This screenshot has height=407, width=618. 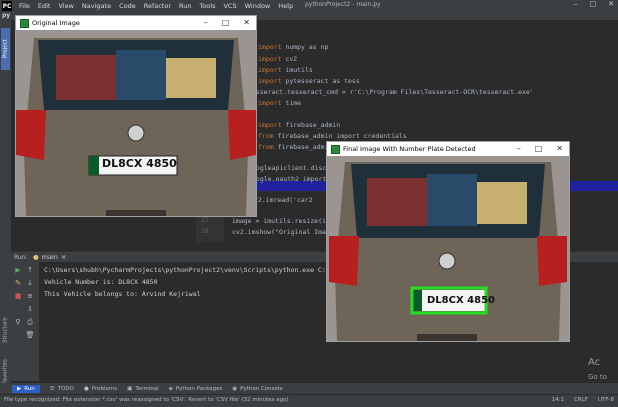 I want to click on menu-refactor: Refactor, so click(x=157, y=6).